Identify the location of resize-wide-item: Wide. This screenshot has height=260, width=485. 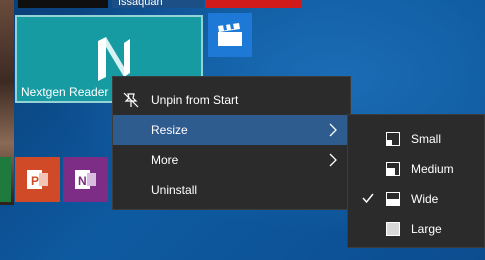
(416, 199).